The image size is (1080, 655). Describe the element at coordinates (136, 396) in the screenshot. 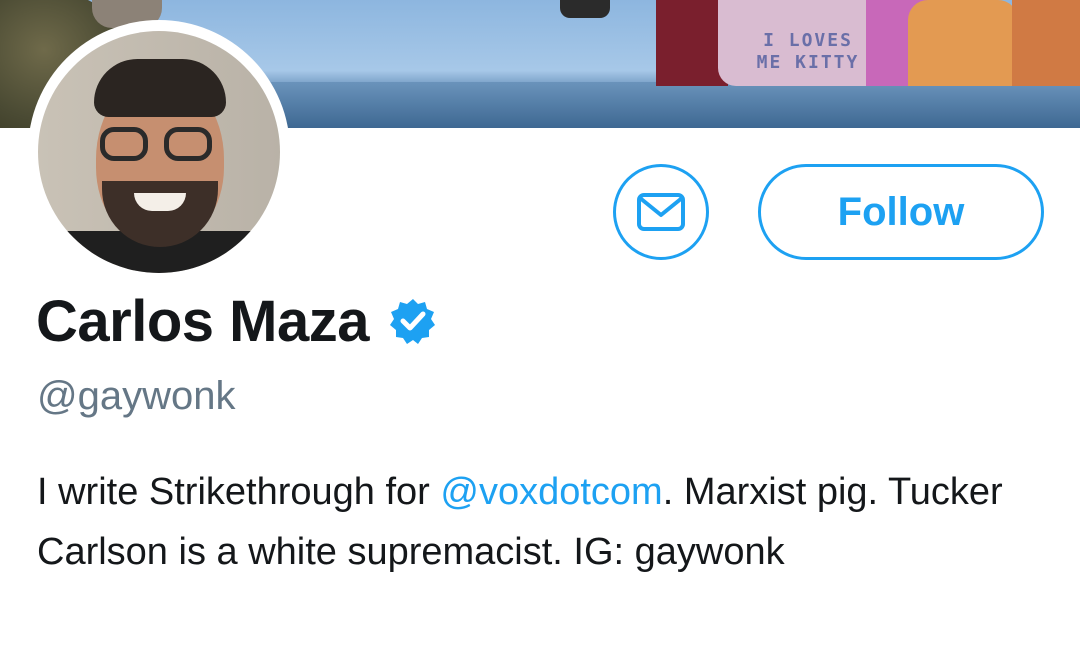

I see `profile-handle: @gaywonk` at that location.